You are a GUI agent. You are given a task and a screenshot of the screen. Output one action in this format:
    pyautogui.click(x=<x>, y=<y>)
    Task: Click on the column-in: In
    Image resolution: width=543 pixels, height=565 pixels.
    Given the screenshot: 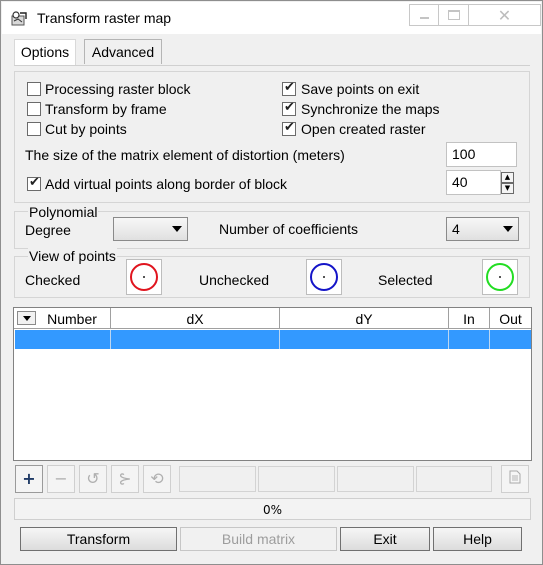 What is the action you would take?
    pyautogui.click(x=469, y=318)
    